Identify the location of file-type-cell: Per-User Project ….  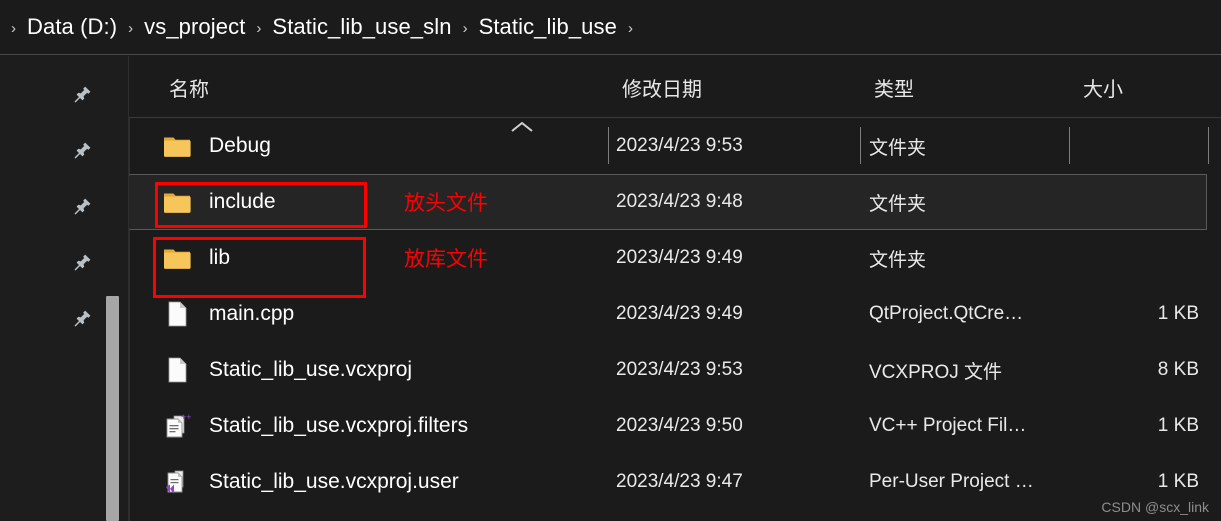
(951, 481).